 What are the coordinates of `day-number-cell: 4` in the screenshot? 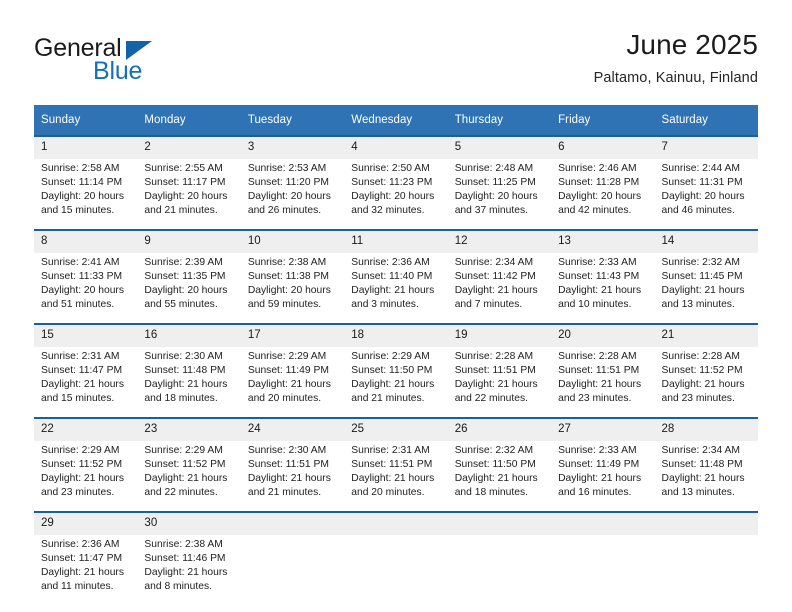 It's located at (396, 147).